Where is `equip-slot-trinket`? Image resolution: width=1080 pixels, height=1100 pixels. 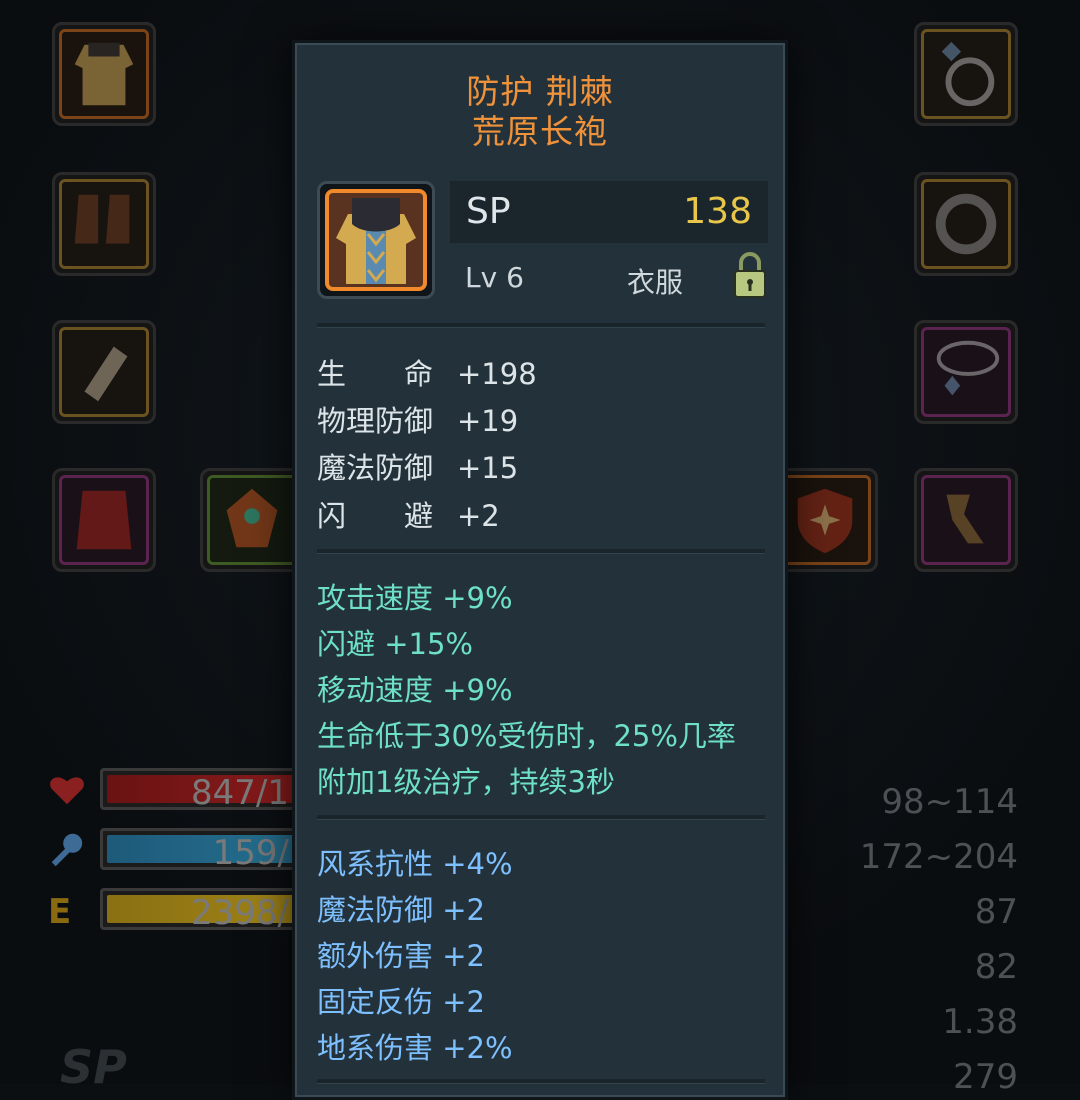
equip-slot-trinket is located at coordinates (966, 520).